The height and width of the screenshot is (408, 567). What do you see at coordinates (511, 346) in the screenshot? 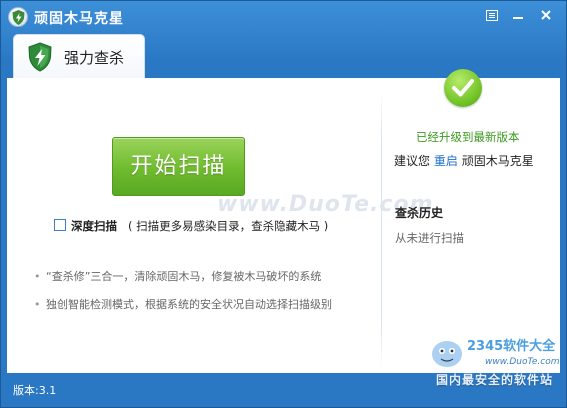
I see `site-logo-text: 2345软件大全` at bounding box center [511, 346].